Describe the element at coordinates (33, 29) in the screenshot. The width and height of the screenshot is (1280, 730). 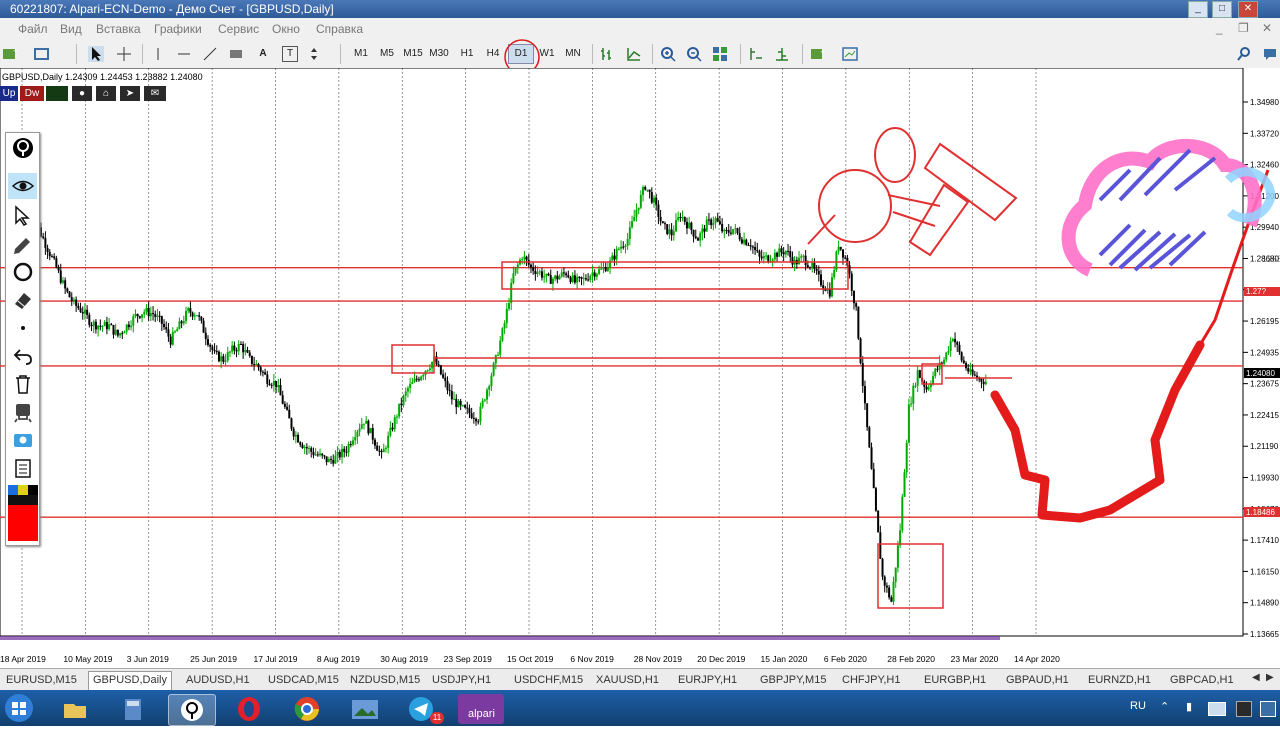
I see `menu-file: Файл` at that location.